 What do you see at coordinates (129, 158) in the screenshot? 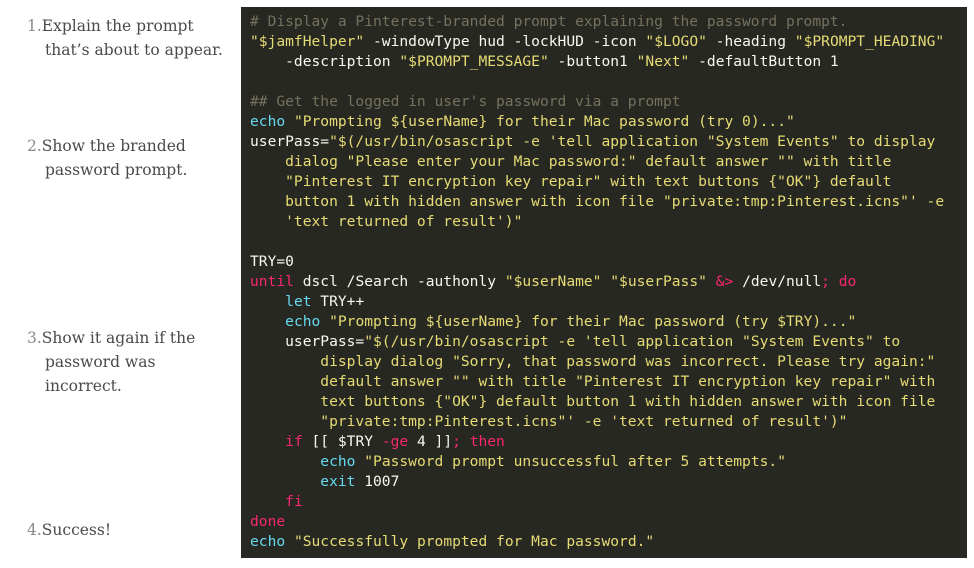
I see `note-2: 2.Show the branded password prompt.` at bounding box center [129, 158].